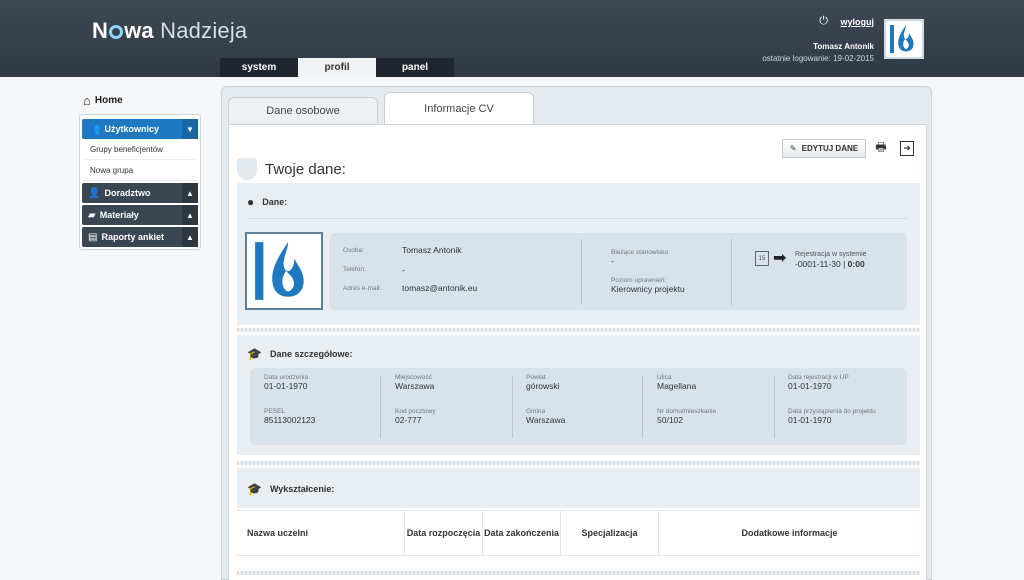 The height and width of the screenshot is (580, 1024). Describe the element at coordinates (93, 237) in the screenshot. I see `chart-icon: ▤` at that location.